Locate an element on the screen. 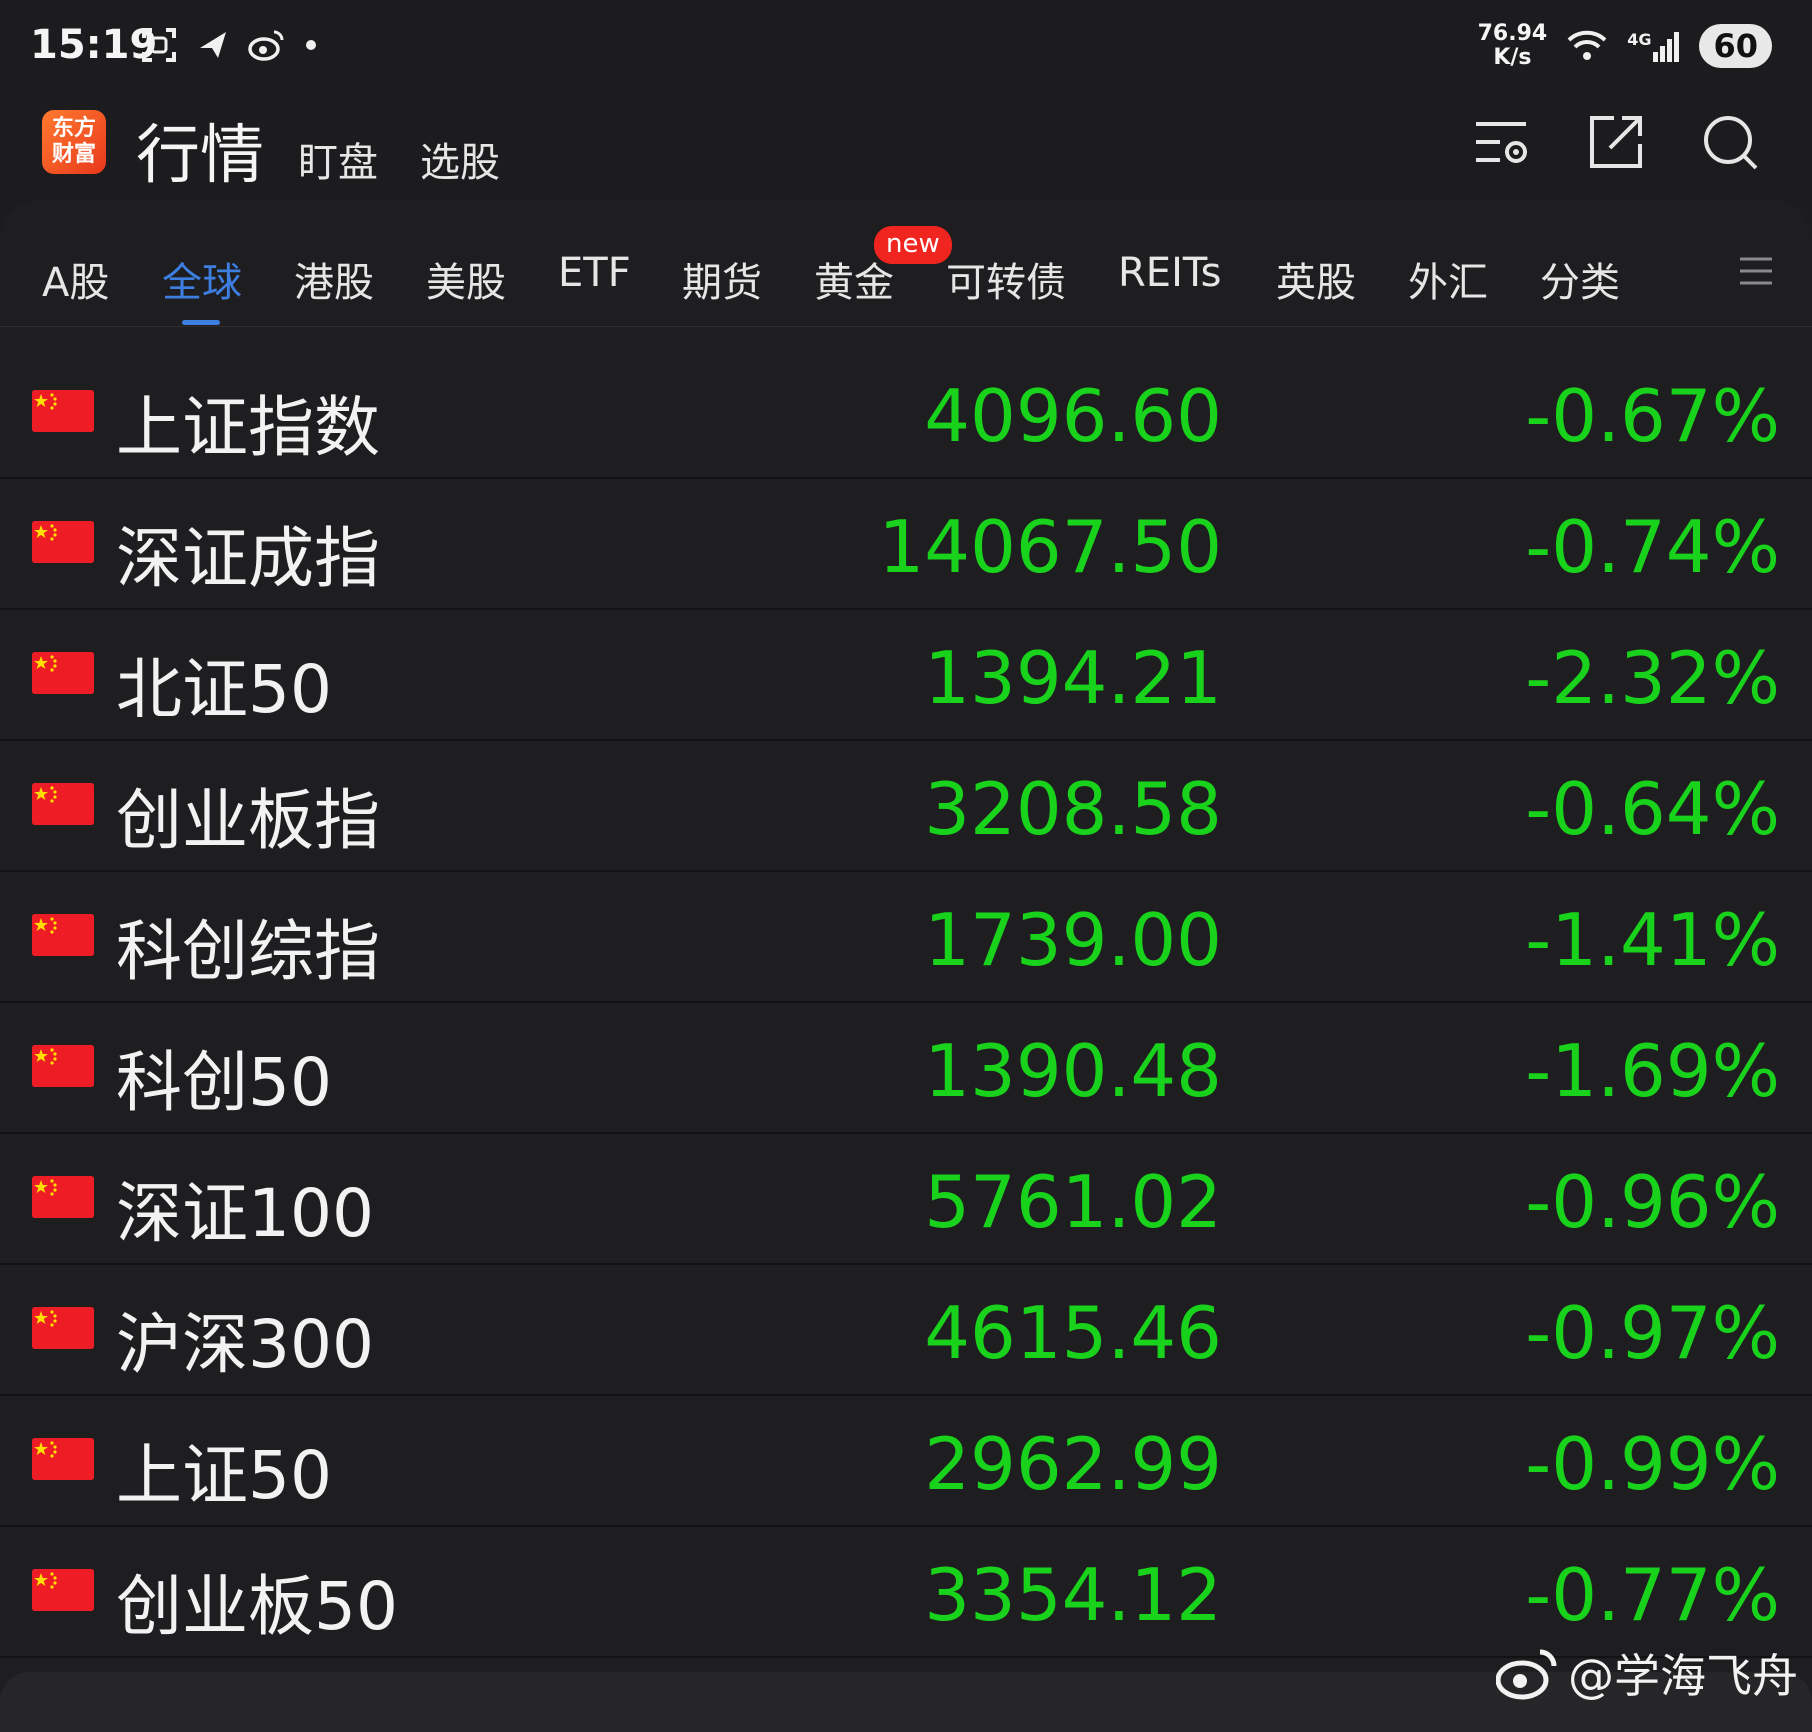  weibo-icon is located at coordinates (266, 45).